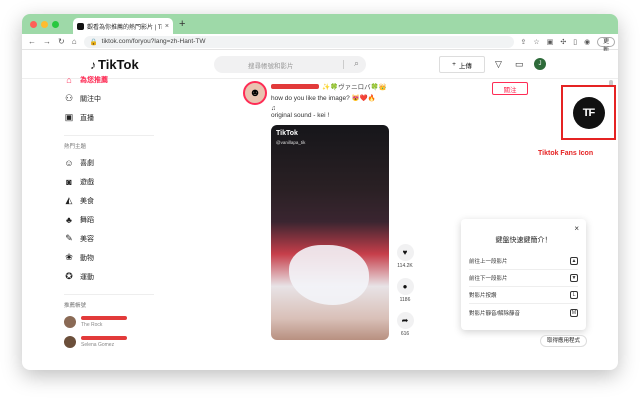 The width and height of the screenshot is (640, 400). I want to click on account-text: Selena Gomez, so click(104, 342).